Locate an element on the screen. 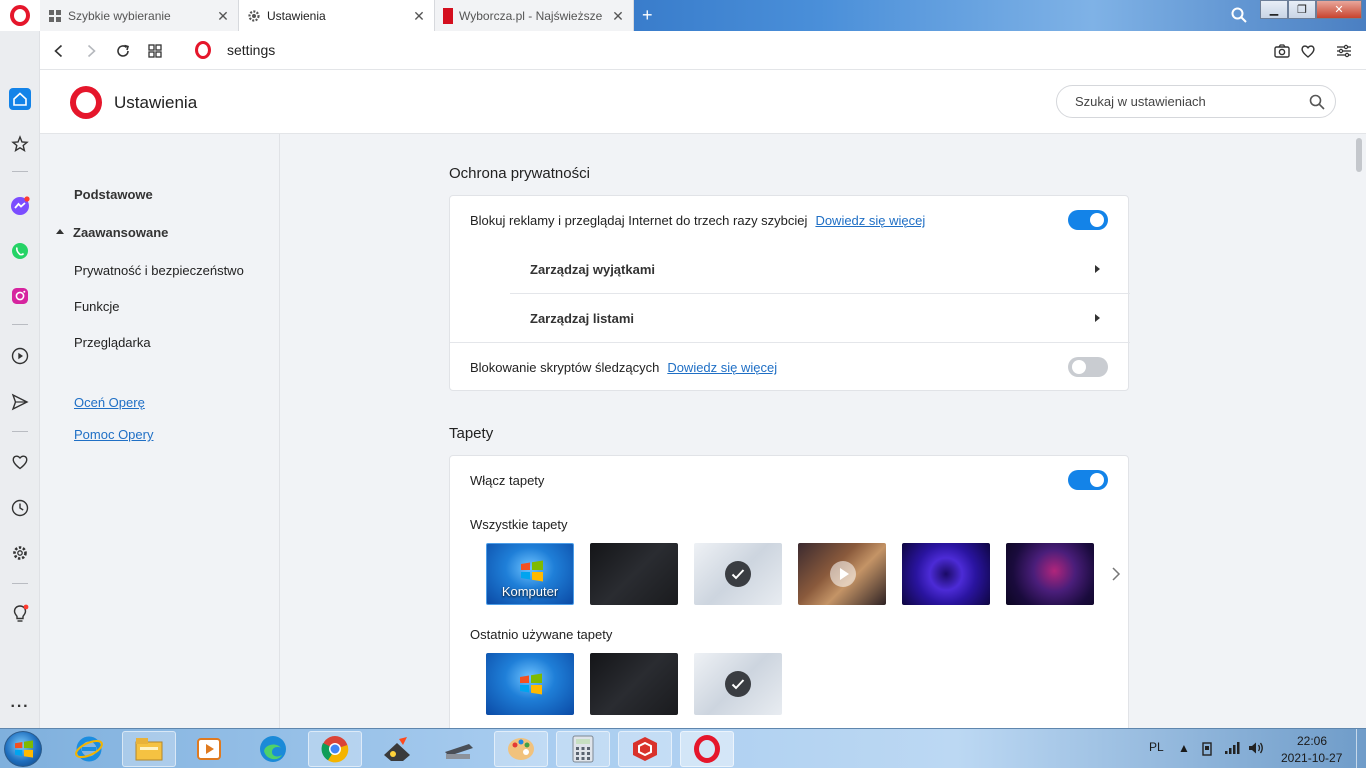 This screenshot has width=1366, height=768. rate-opera-link: Oceń Operę is located at coordinates (109, 402).